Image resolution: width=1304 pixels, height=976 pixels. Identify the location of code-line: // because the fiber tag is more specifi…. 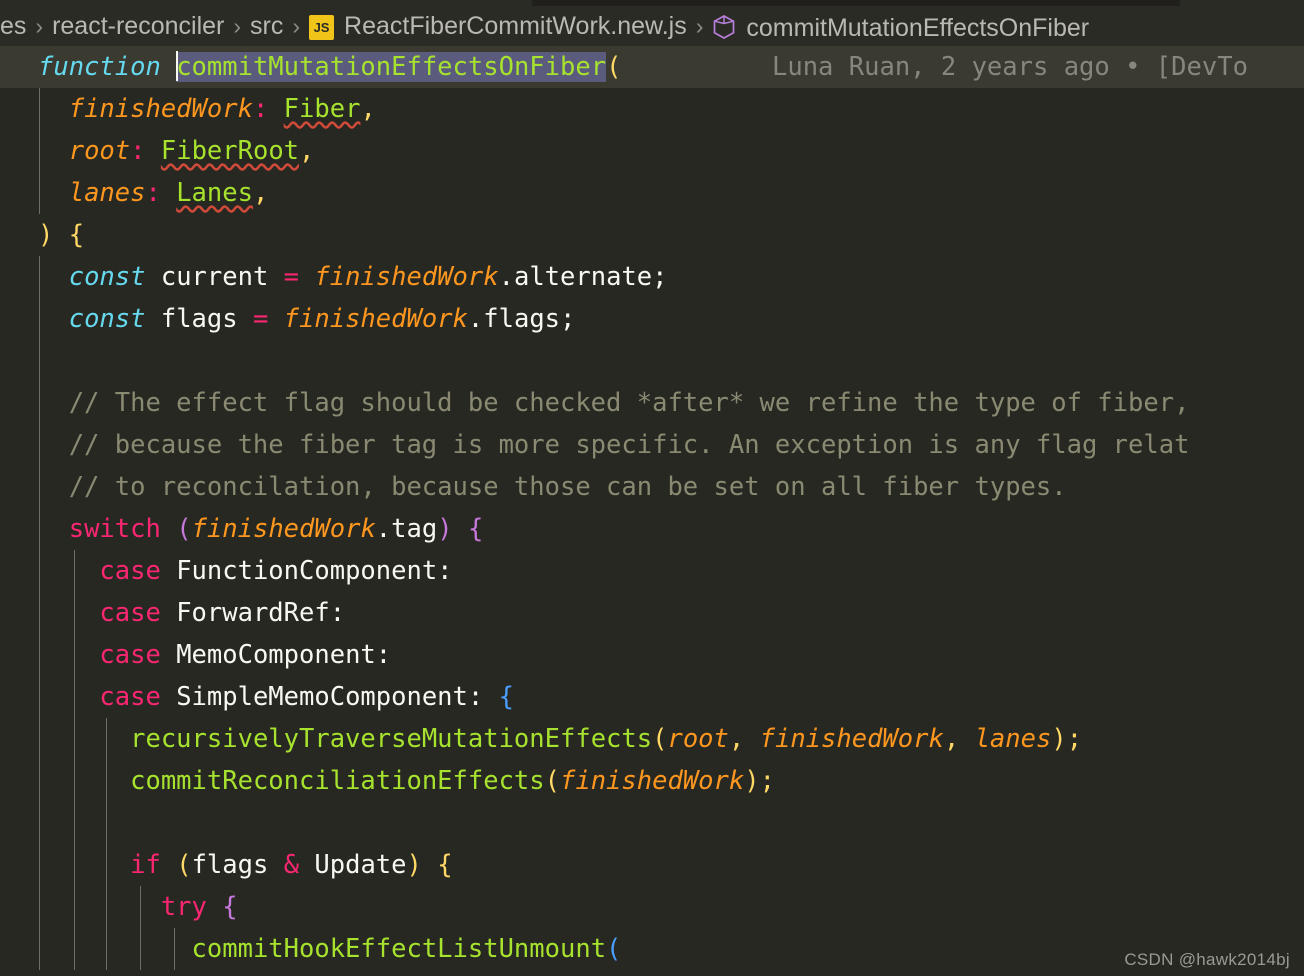
(652, 445).